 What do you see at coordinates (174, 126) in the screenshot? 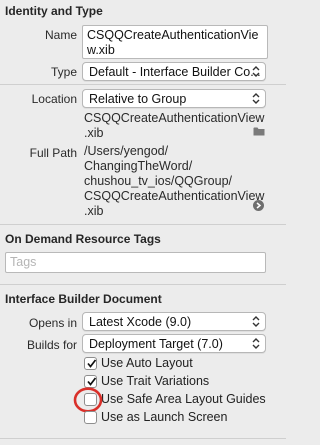
I see `location-path: CSQQCreateAuthenticationView .xib` at bounding box center [174, 126].